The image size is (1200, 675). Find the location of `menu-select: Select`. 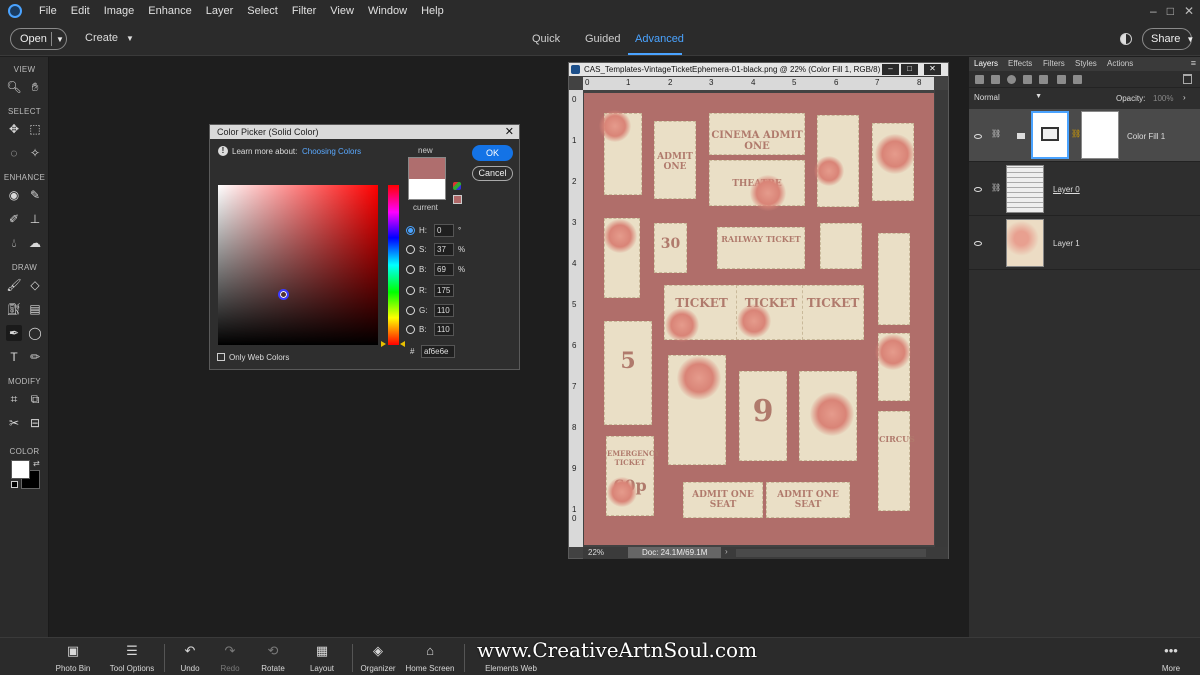

menu-select: Select is located at coordinates (262, 11).